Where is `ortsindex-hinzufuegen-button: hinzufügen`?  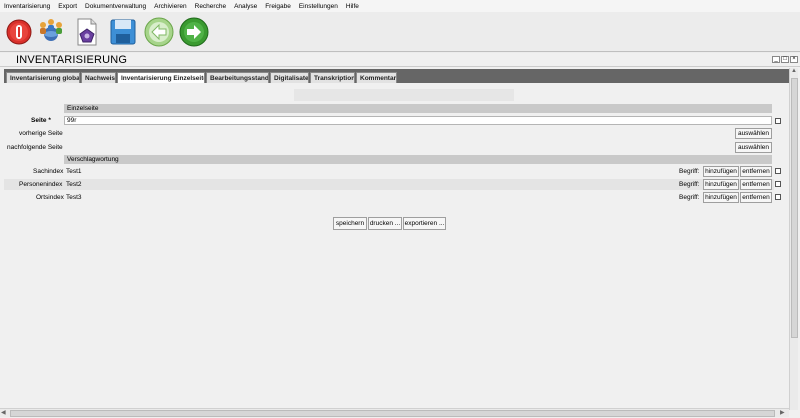
ortsindex-hinzufuegen-button: hinzufügen is located at coordinates (721, 197).